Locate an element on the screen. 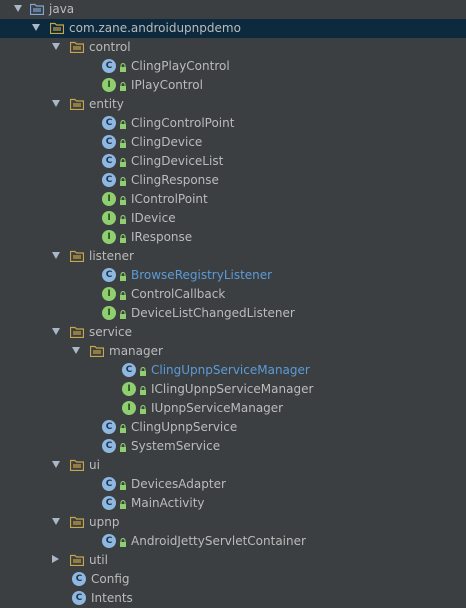  tree-item: I IControlPoint is located at coordinates (233, 199).